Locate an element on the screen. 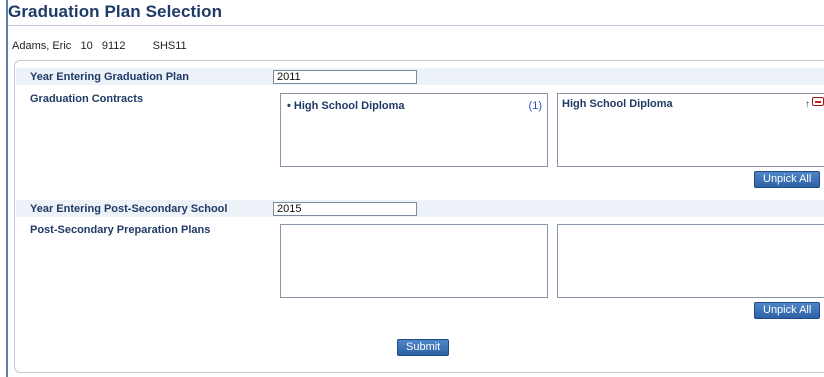 Image resolution: width=824 pixels, height=377 pixels. selected-contracts-list: High School Diploma ↑ is located at coordinates (690, 130).